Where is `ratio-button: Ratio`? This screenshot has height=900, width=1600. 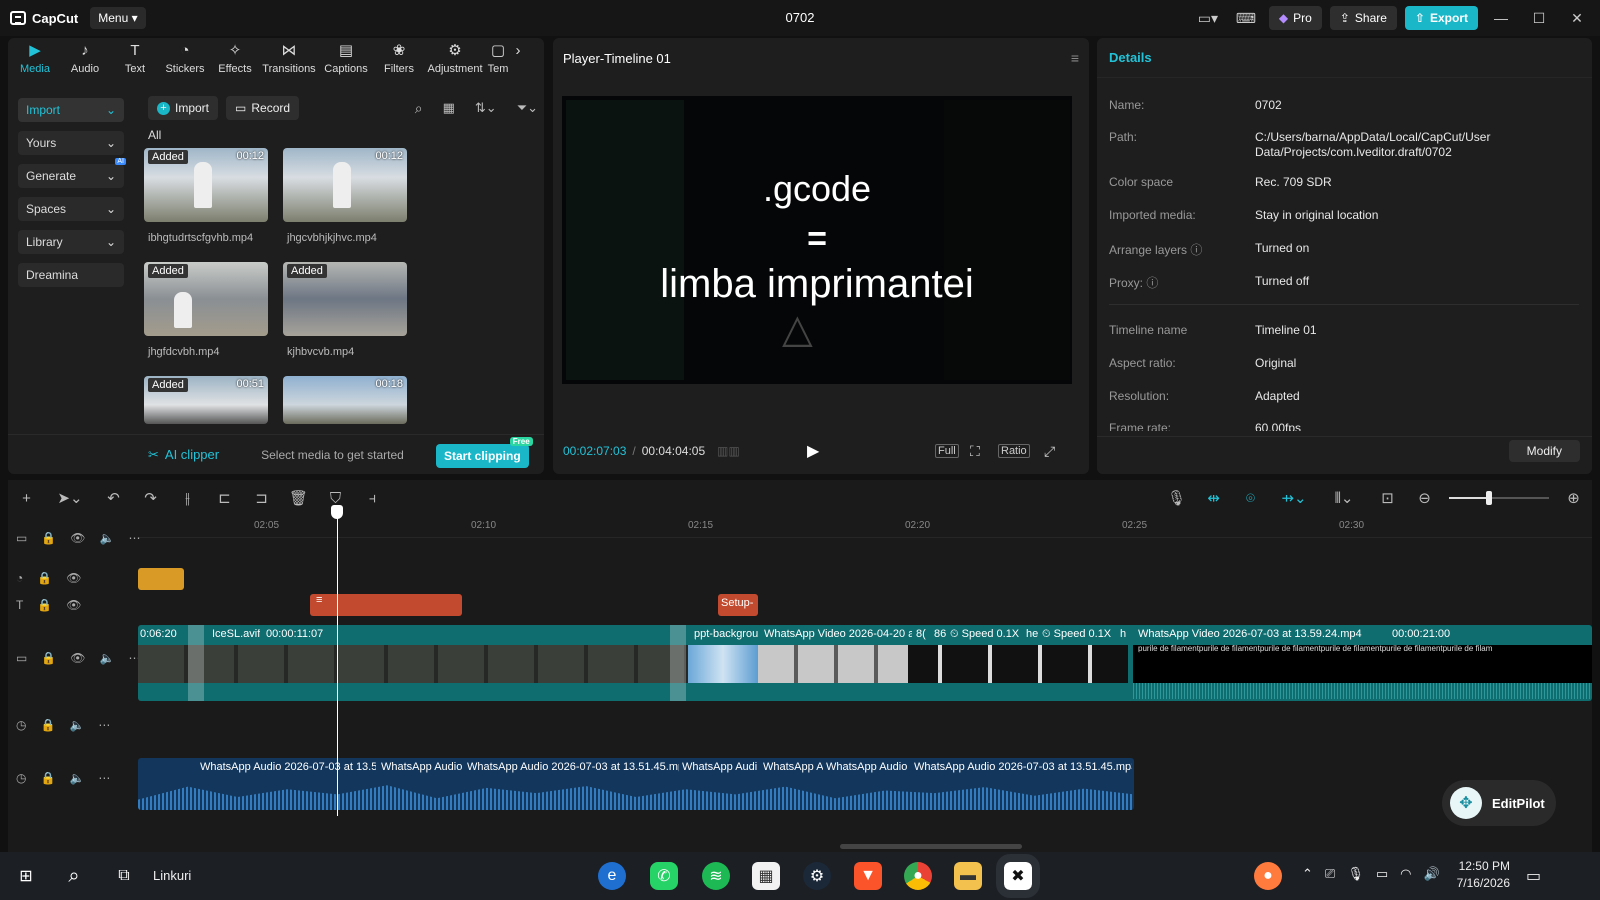
ratio-button: Ratio is located at coordinates (1014, 451).